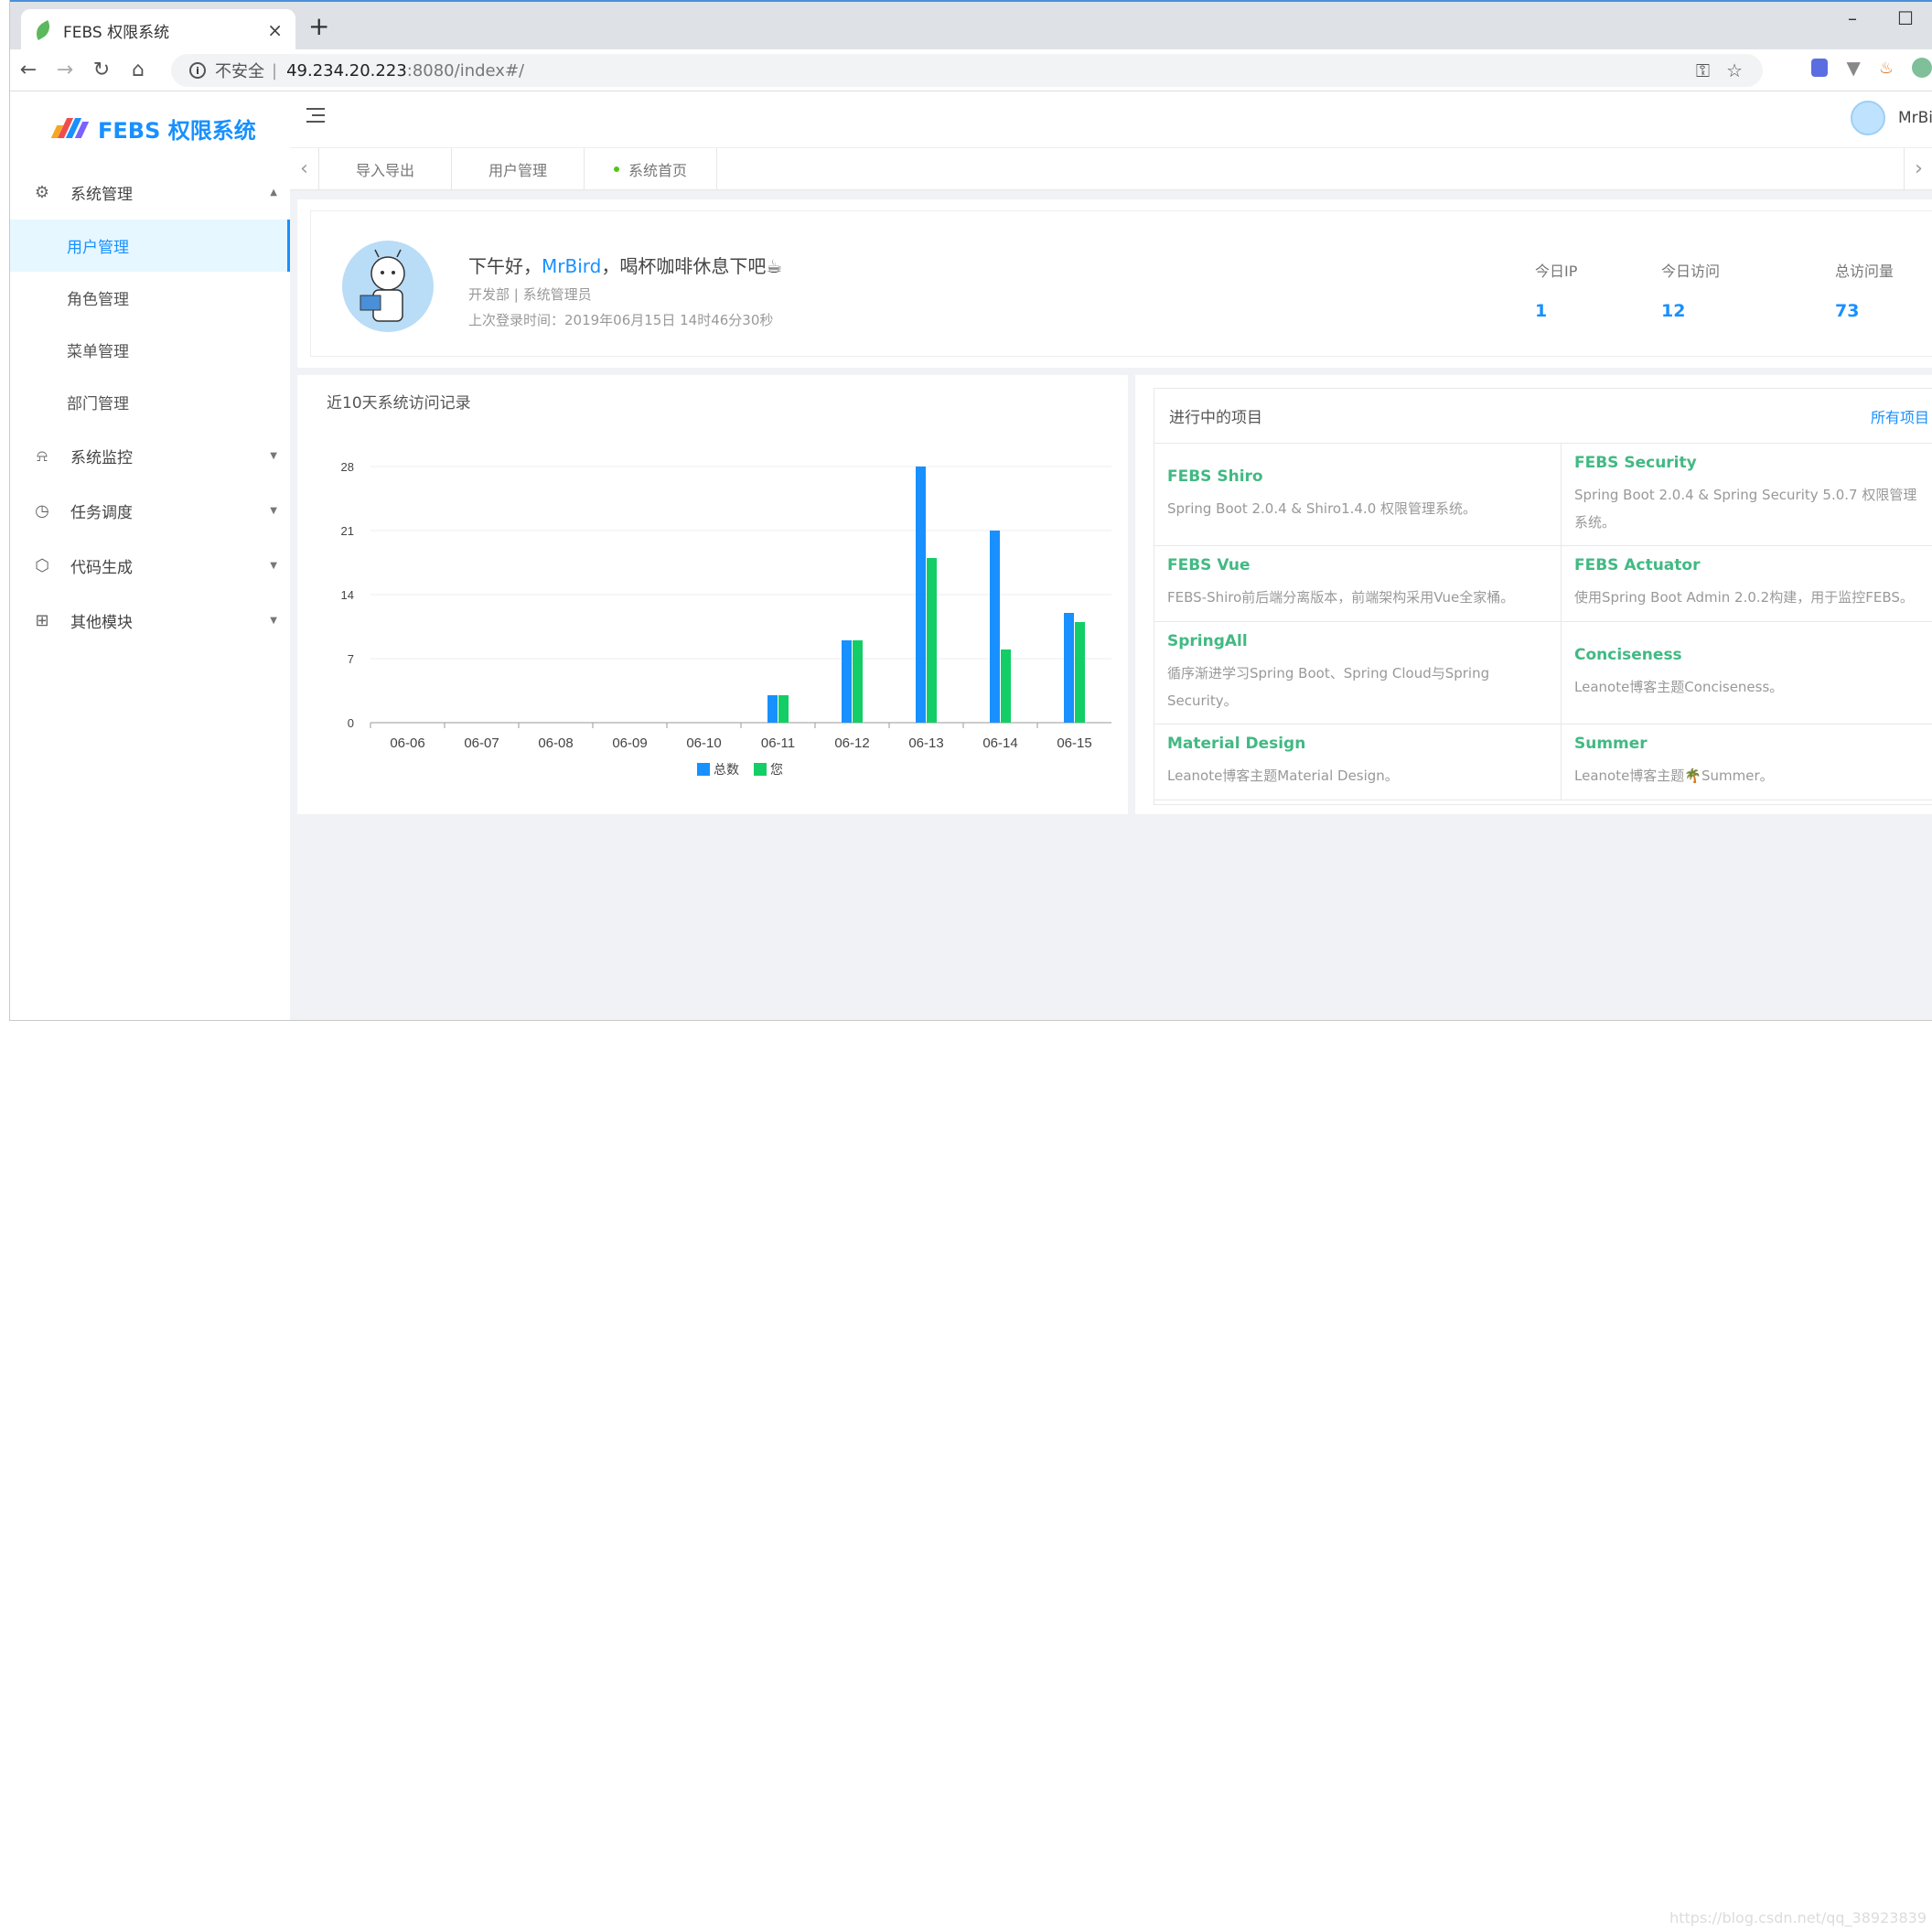 This screenshot has height=1932, width=1932. What do you see at coordinates (158, 30) in the screenshot?
I see `browser-tab: FEBS 权限系统 ×` at bounding box center [158, 30].